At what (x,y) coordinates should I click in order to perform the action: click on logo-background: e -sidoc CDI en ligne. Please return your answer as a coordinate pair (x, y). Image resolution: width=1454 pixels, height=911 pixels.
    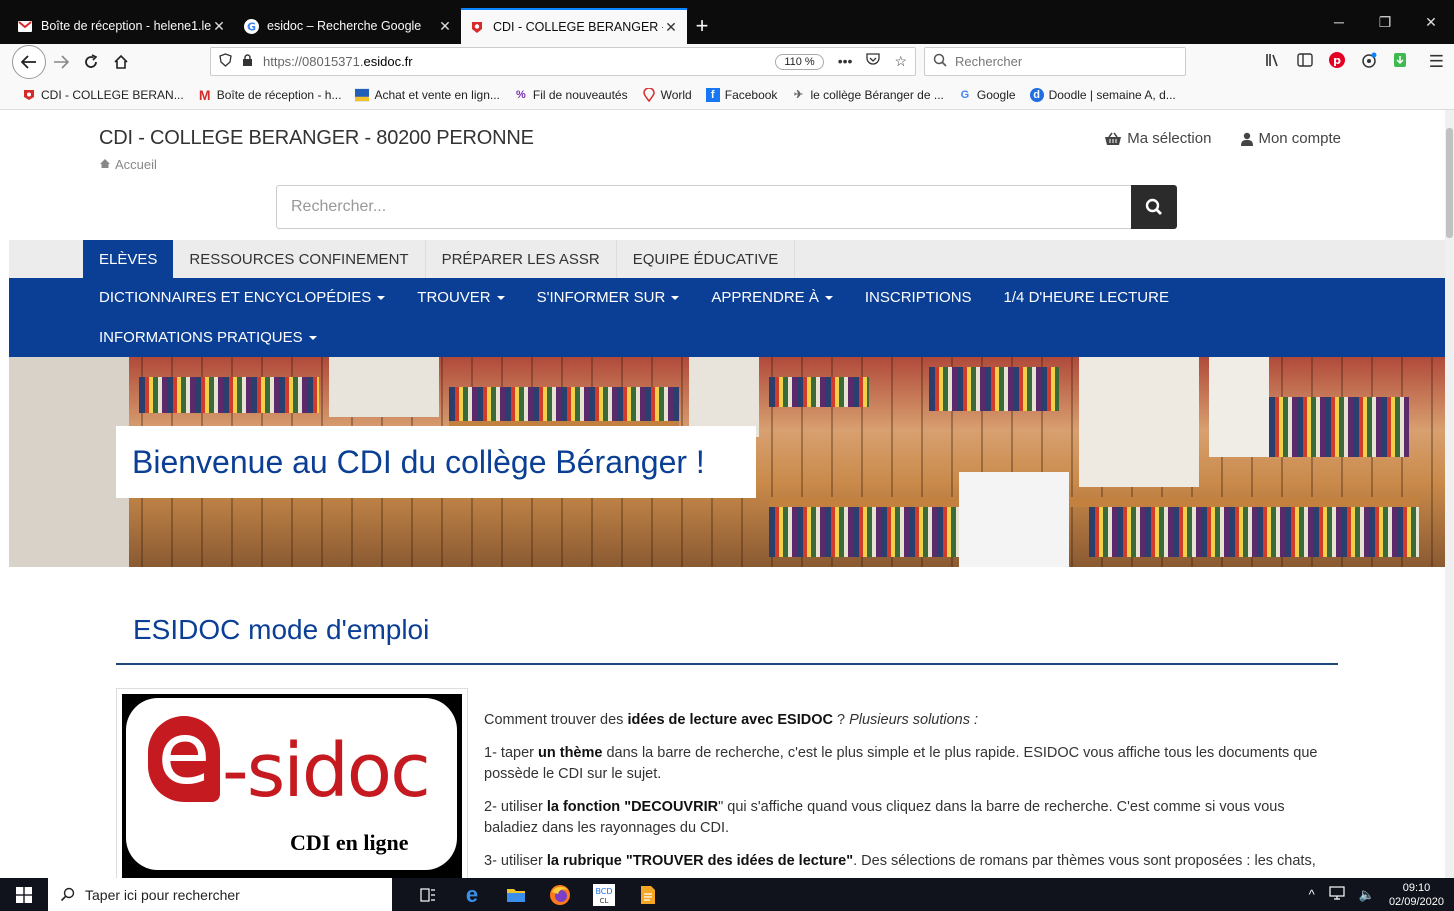
    Looking at the image, I should click on (292, 786).